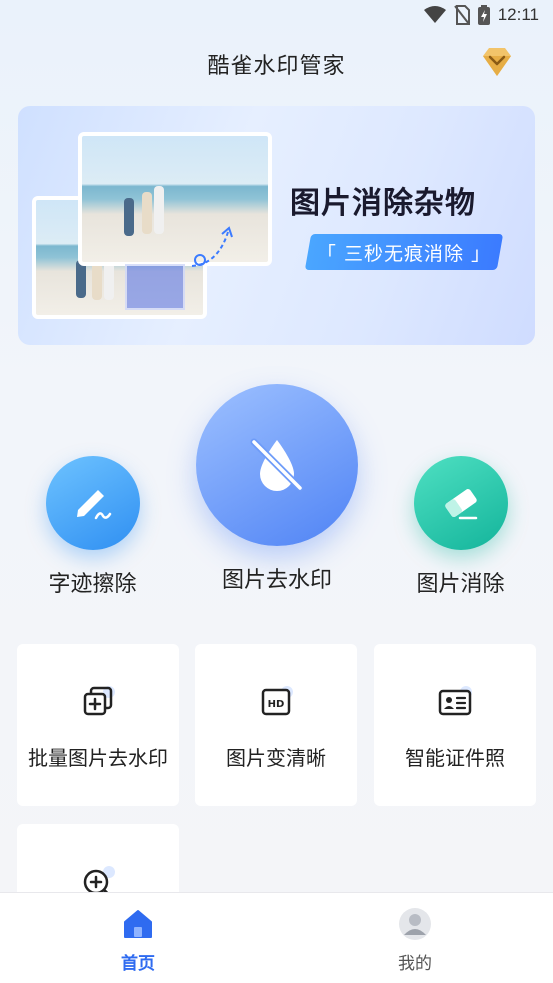  Describe the element at coordinates (277, 465) in the screenshot. I see `no-watermark-drop-icon` at that location.